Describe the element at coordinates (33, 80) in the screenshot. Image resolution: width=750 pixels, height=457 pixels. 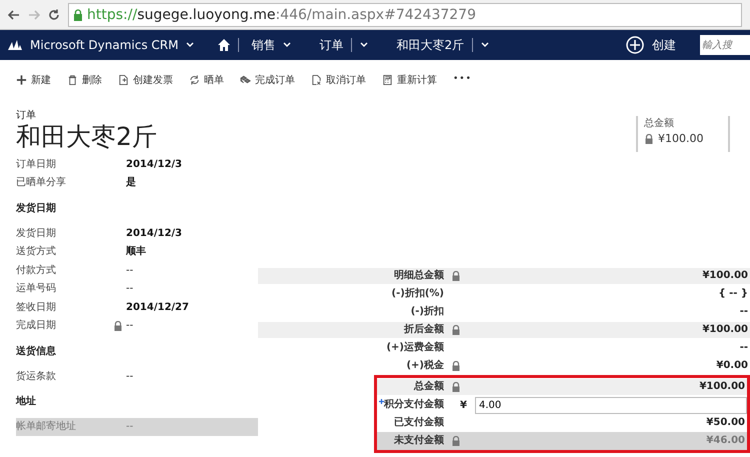
I see `toolbar-button: 新建` at that location.